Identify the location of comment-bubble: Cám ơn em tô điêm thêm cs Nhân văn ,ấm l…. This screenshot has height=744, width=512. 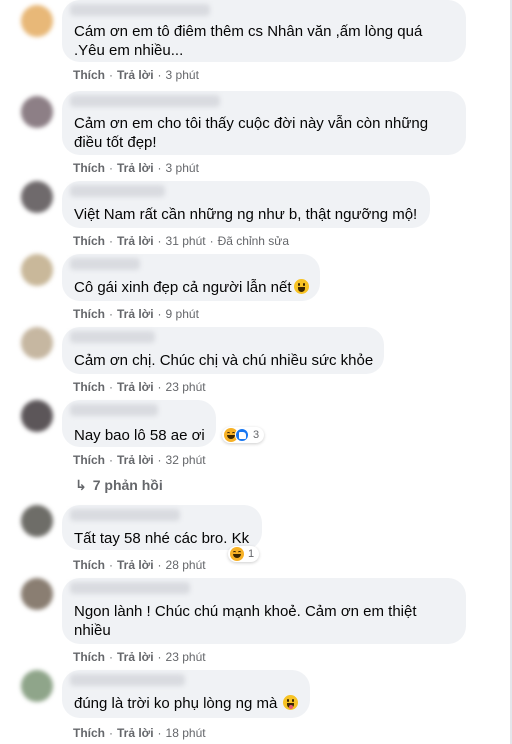
(264, 31).